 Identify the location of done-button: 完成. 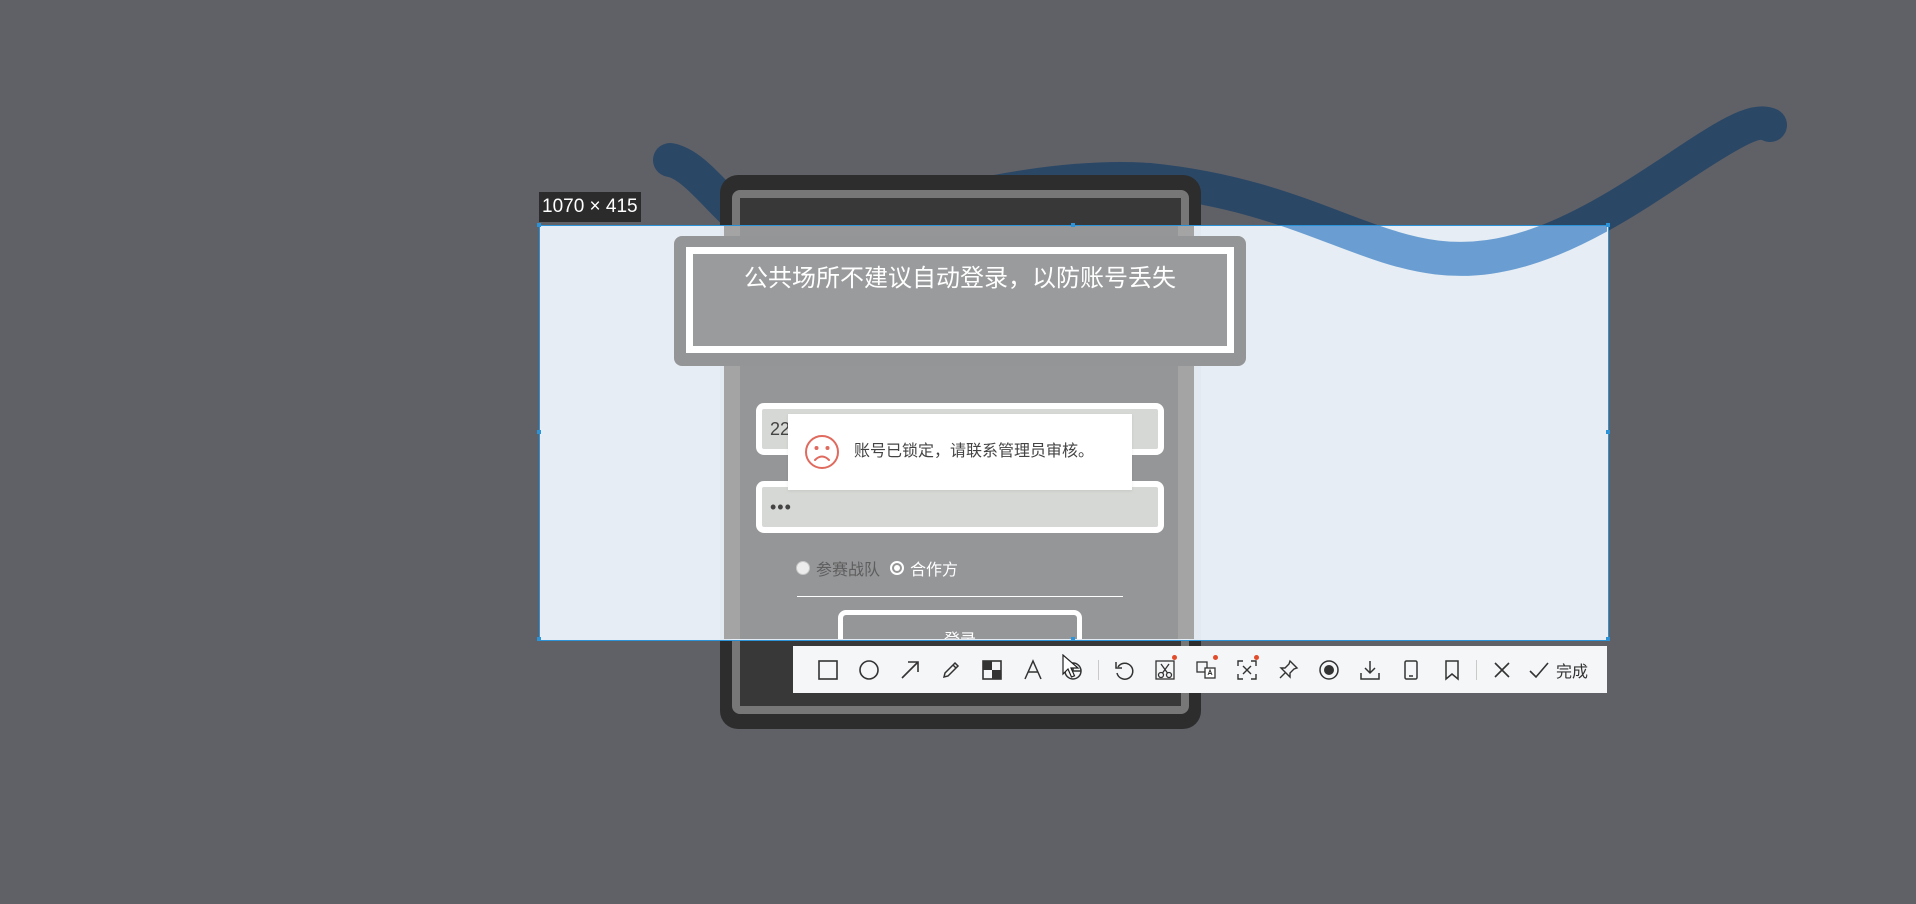
(1558, 669).